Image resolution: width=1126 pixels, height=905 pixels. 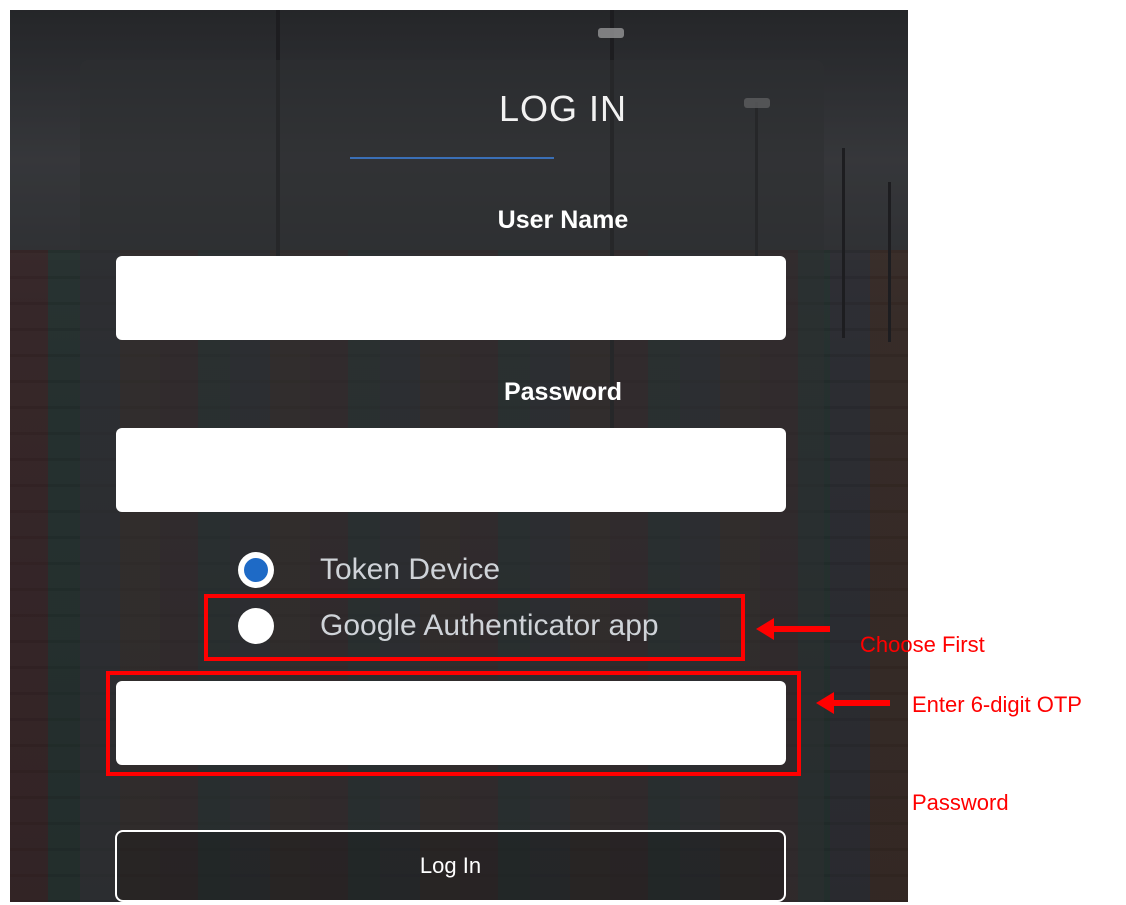 What do you see at coordinates (453, 723) in the screenshot?
I see `annotation-box-otp` at bounding box center [453, 723].